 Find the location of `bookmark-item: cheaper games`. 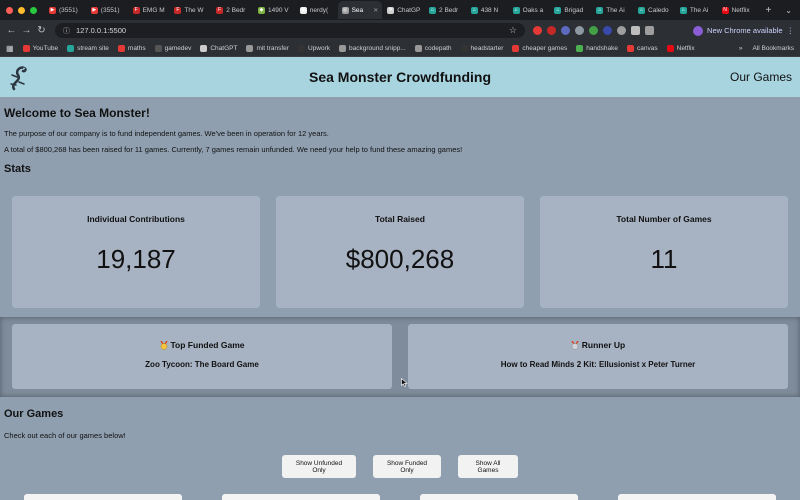

bookmark-item: cheaper games is located at coordinates (539, 48).